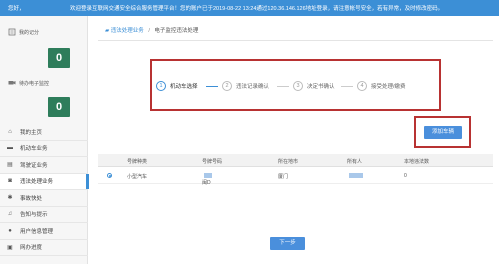 The height and width of the screenshot is (264, 499). Describe the element at coordinates (12, 83) in the screenshot. I see `monitor-icon` at that location.